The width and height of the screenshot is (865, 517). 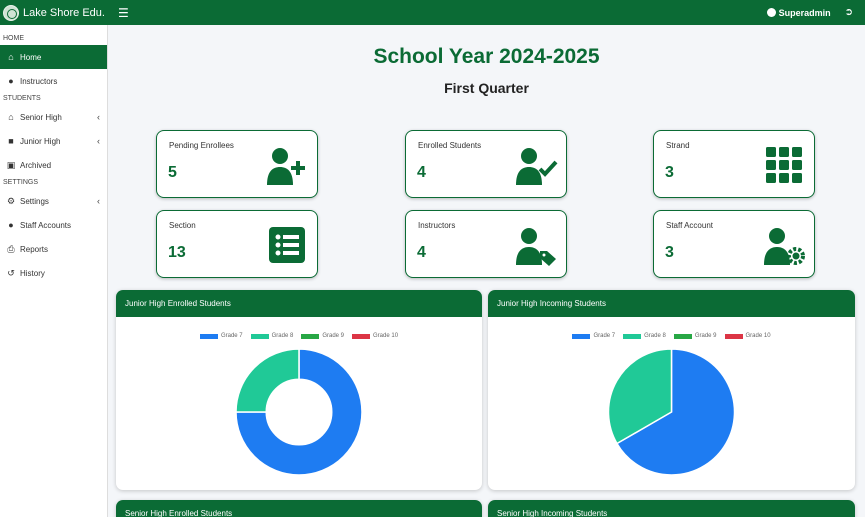 I want to click on user-tag-icon, so click(x=536, y=247).